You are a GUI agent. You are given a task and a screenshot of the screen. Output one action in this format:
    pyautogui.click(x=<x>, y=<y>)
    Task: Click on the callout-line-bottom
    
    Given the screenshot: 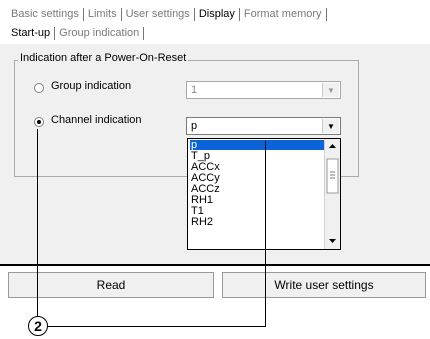 What is the action you would take?
    pyautogui.click(x=157, y=326)
    